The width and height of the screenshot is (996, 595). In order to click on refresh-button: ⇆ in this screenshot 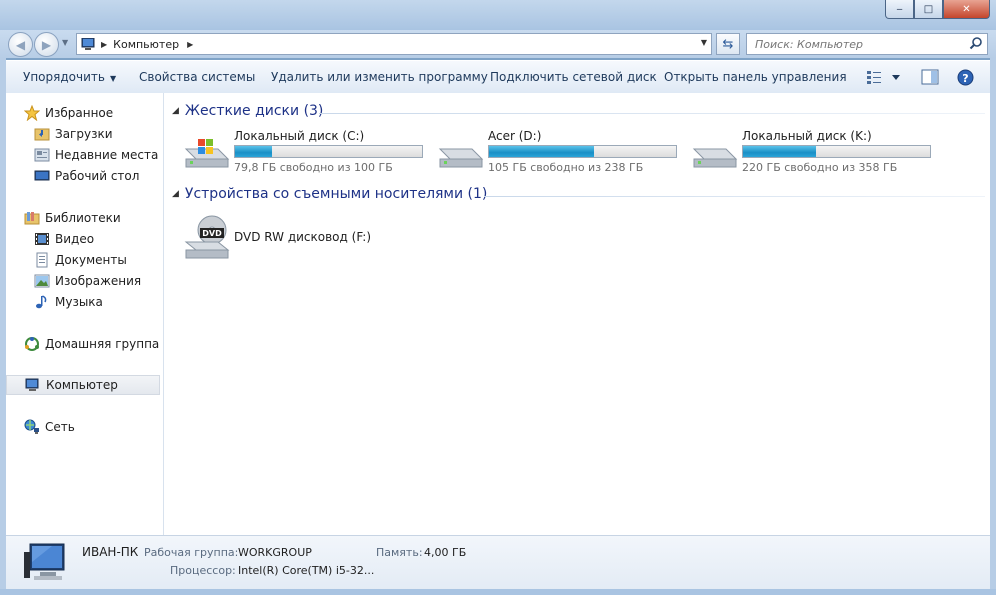, I will do `click(728, 44)`.